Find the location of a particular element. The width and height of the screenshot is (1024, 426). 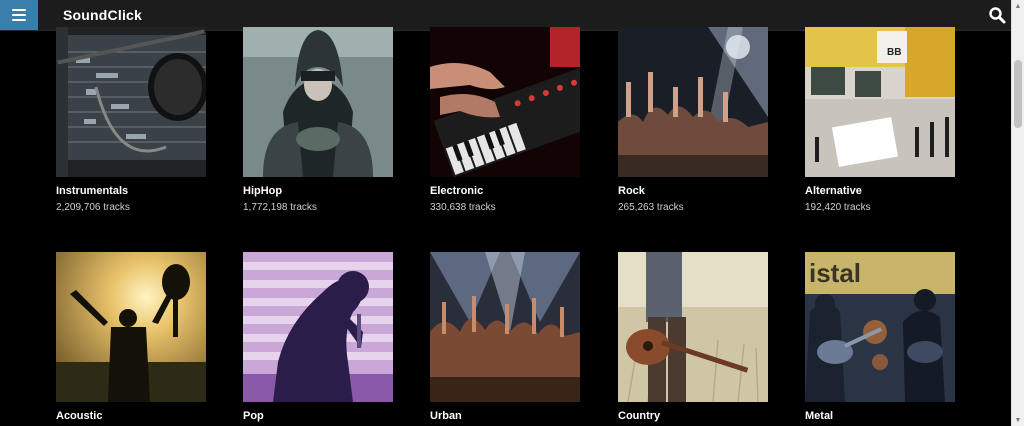

genre-card-country: Country is located at coordinates (693, 337).